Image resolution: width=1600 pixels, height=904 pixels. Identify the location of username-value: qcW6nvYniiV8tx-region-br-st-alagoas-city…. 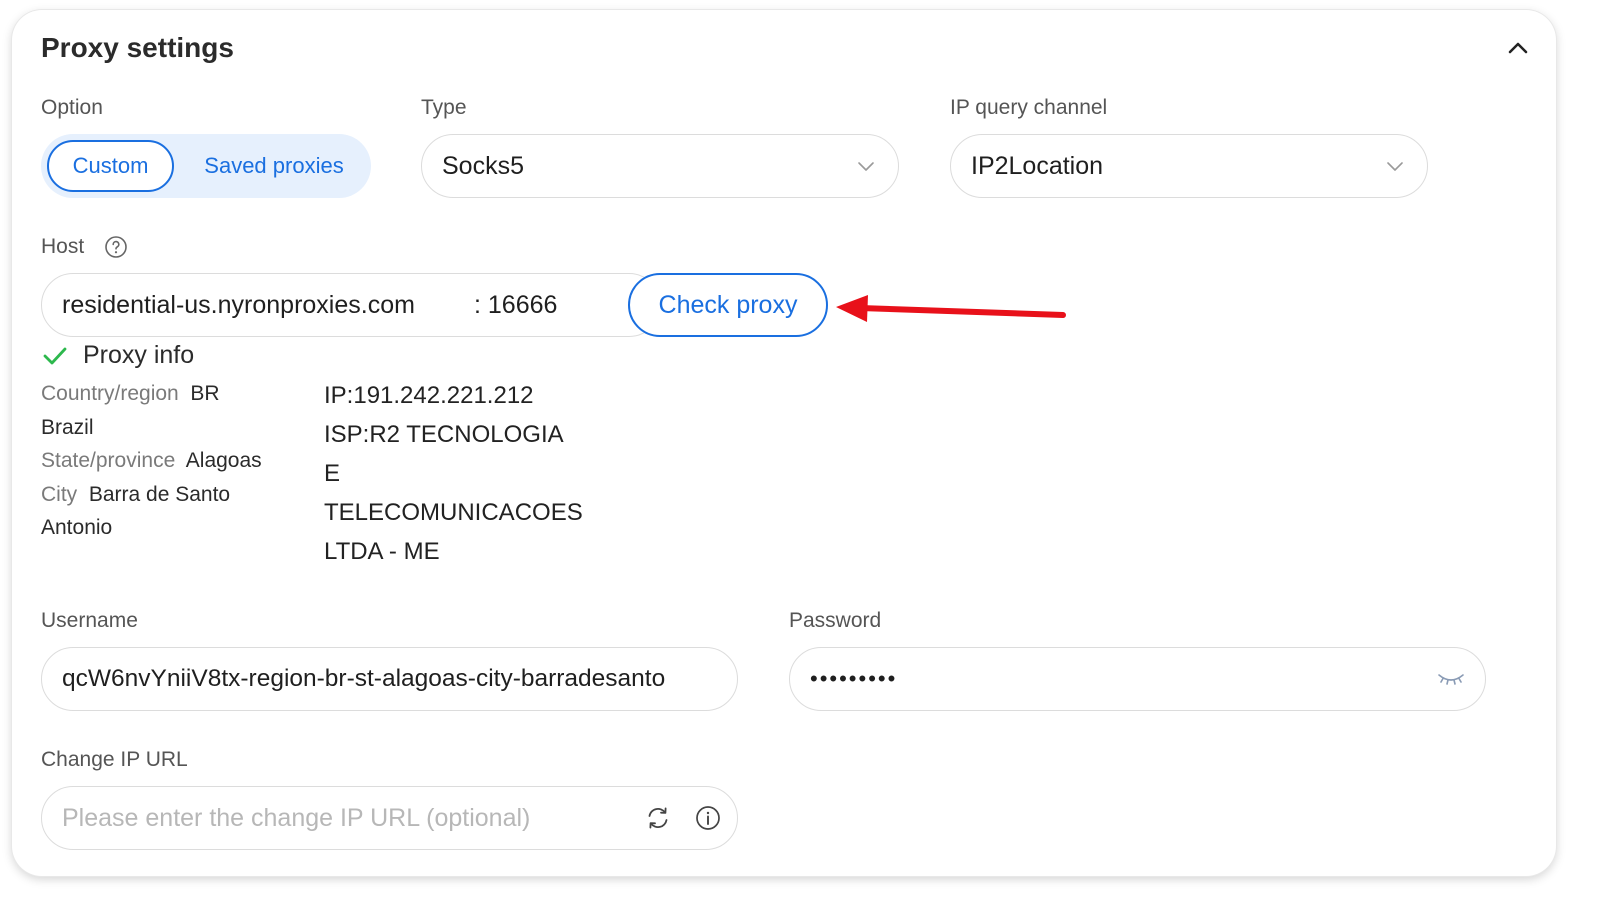
(364, 678).